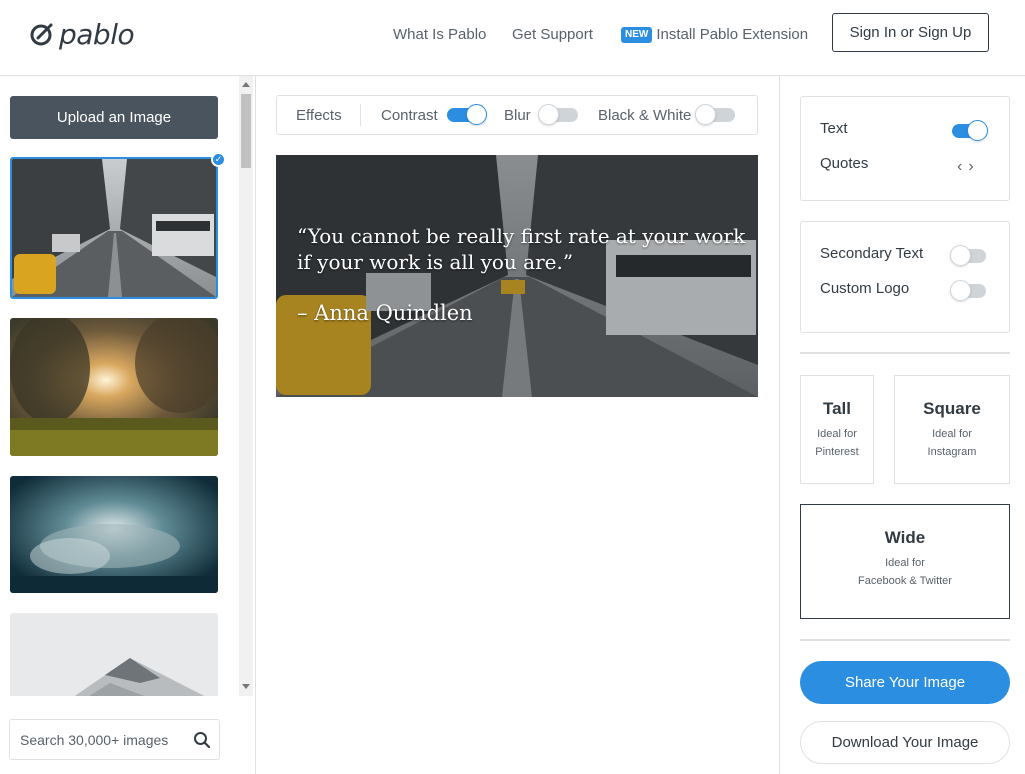  I want to click on size-title: Wide, so click(905, 537).